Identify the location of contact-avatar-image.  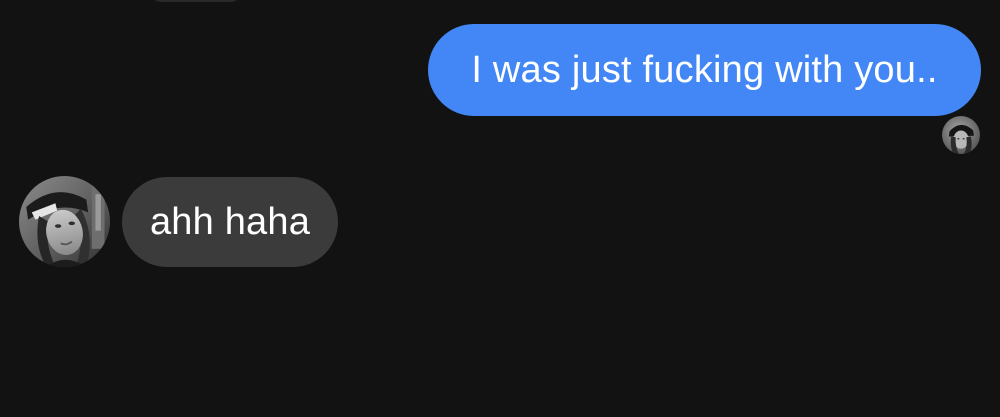
(64, 221).